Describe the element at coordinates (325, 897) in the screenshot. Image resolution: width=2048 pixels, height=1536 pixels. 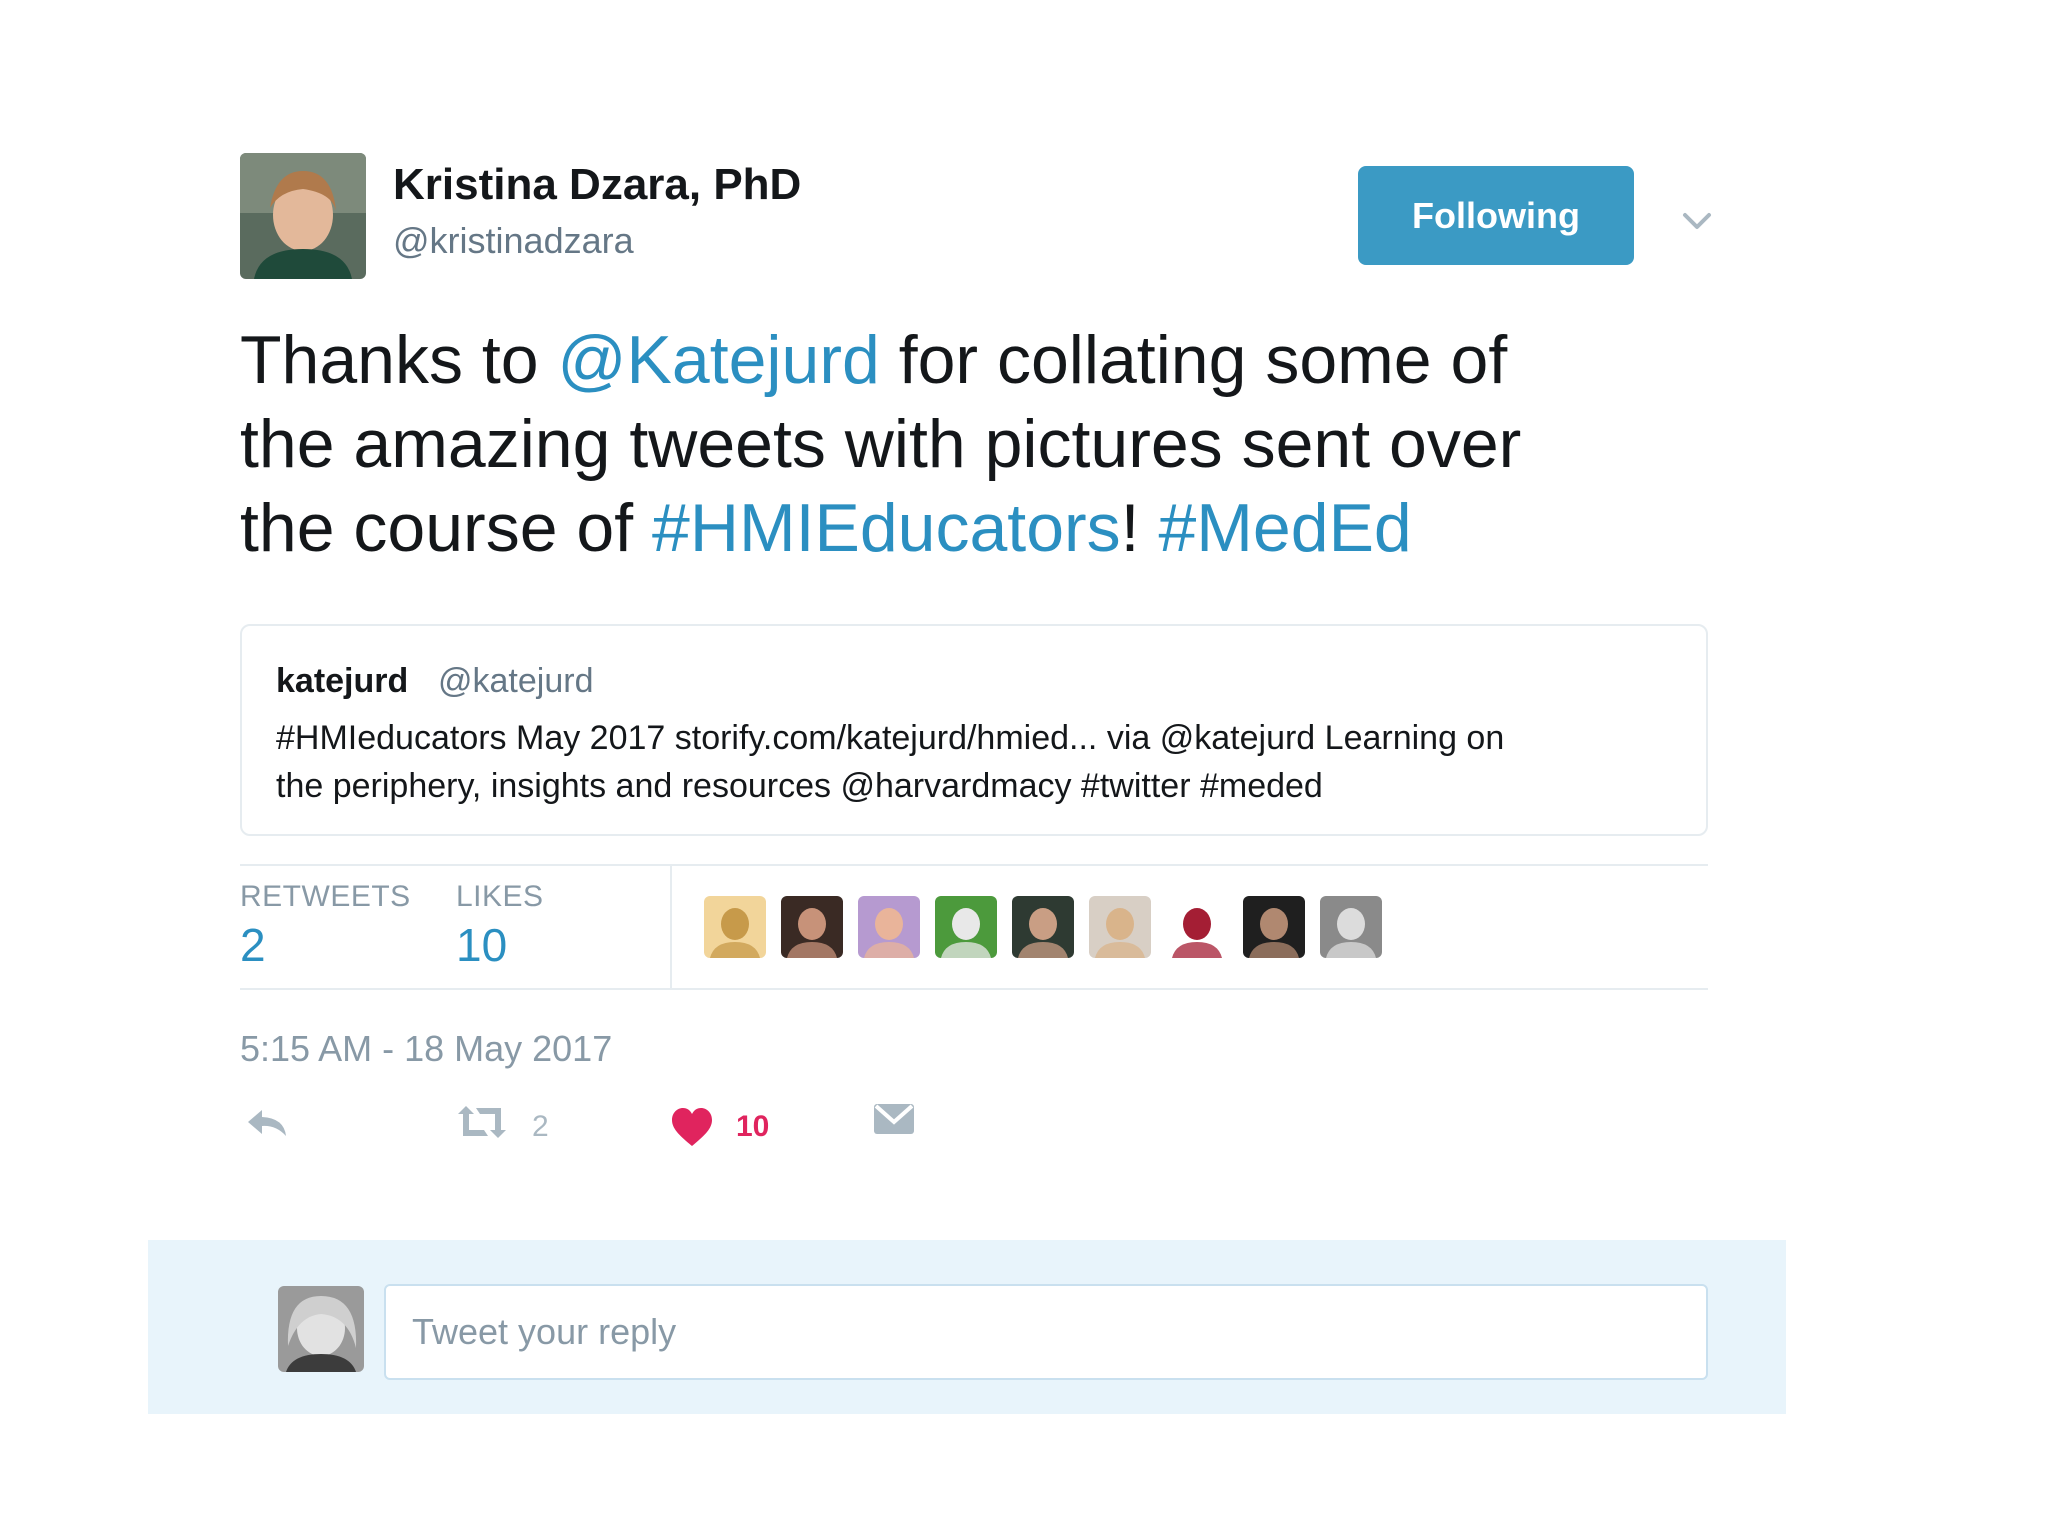
I see `retweets-label: RETWEETS` at that location.